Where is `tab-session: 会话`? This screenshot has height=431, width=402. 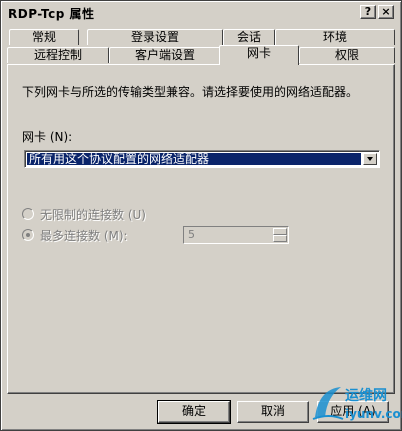 tab-session: 会话 is located at coordinates (249, 37).